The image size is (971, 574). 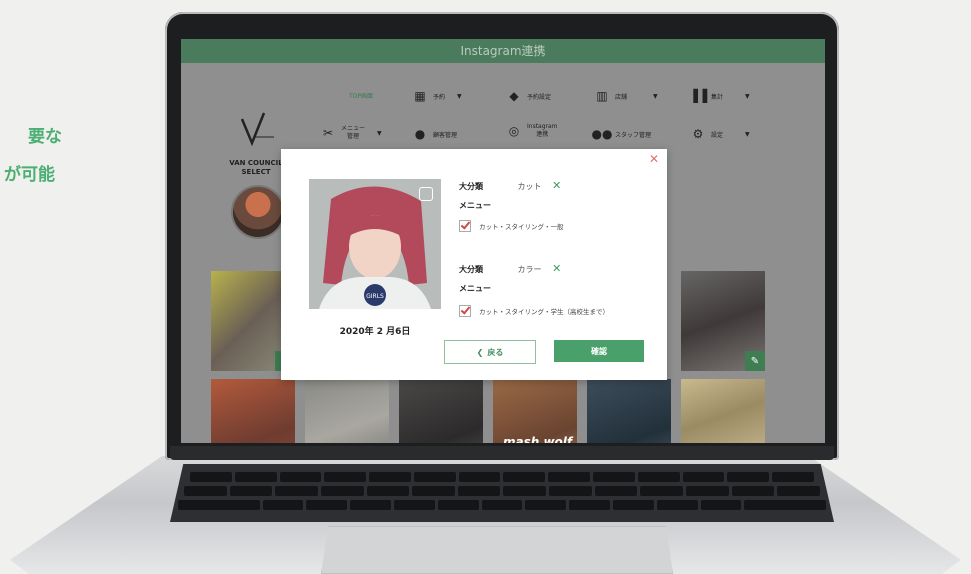 What do you see at coordinates (514, 96) in the screenshot?
I see `tag-icon: ◆` at bounding box center [514, 96].